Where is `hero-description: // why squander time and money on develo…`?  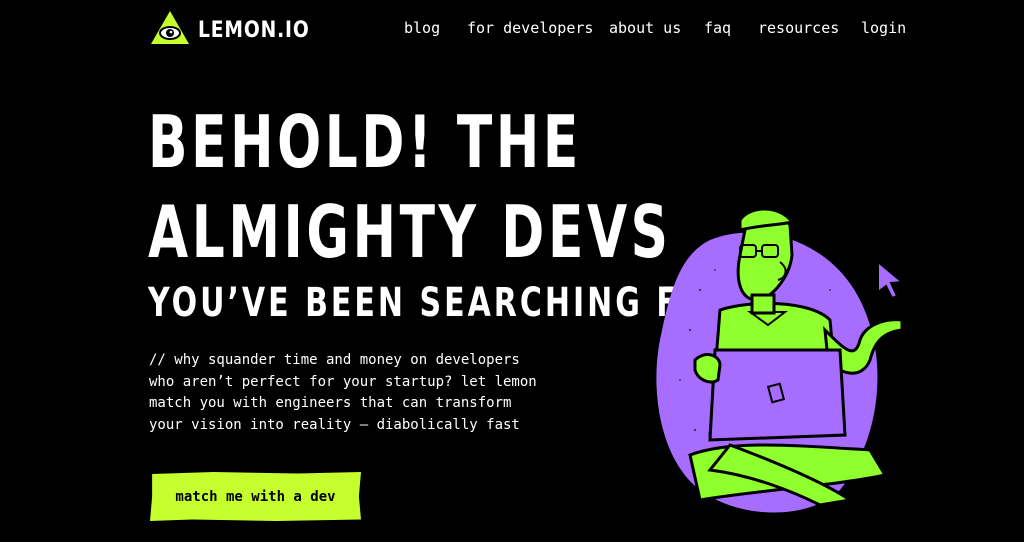
hero-description: // why squander time and money on develo… is located at coordinates (349, 393).